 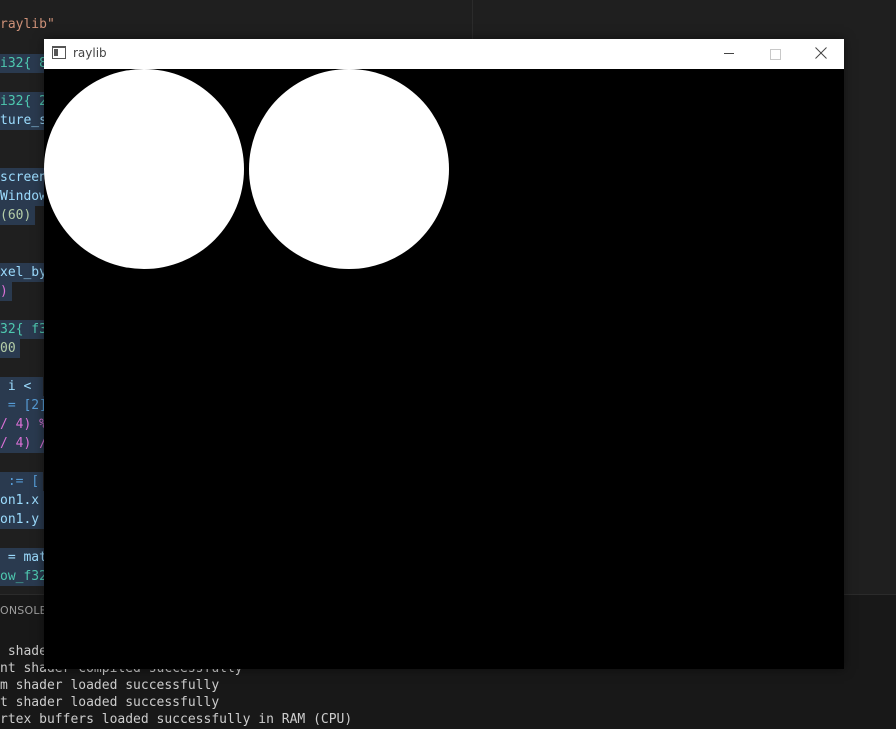 I want to click on code-line: i <, so click(x=22, y=386).